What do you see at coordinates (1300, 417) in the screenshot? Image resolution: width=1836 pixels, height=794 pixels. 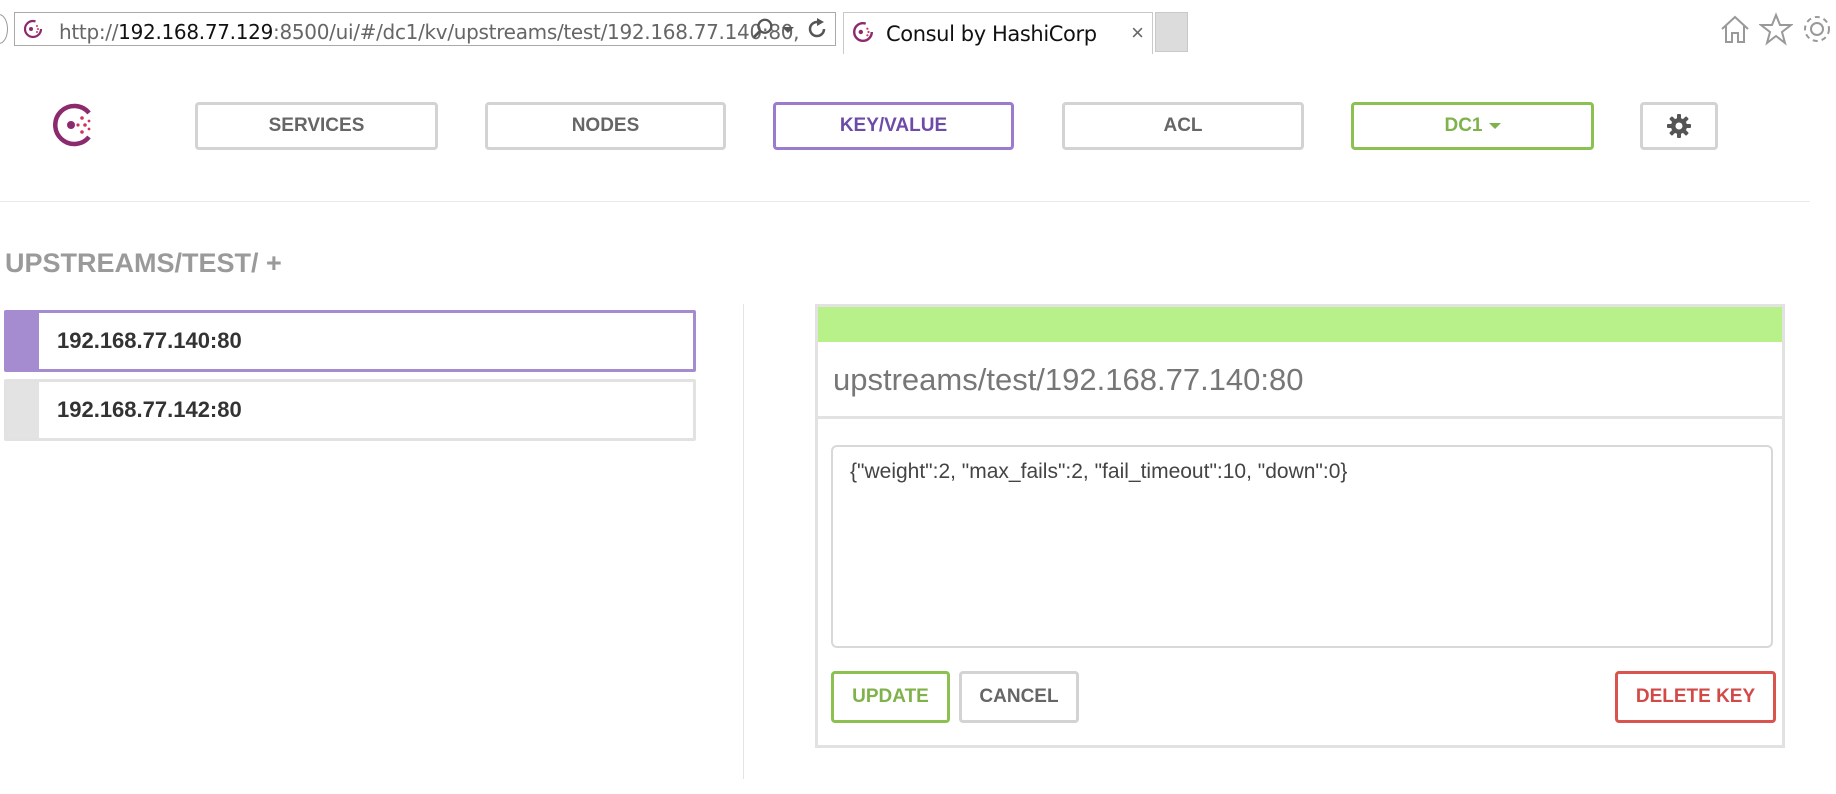 I see `panel-divider` at bounding box center [1300, 417].